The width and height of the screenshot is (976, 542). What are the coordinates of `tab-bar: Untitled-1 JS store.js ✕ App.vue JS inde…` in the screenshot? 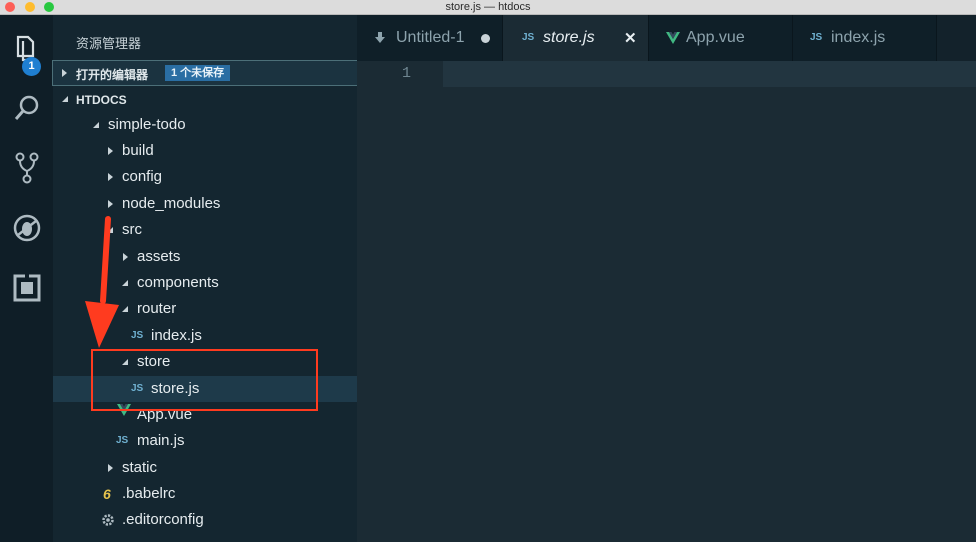 It's located at (666, 38).